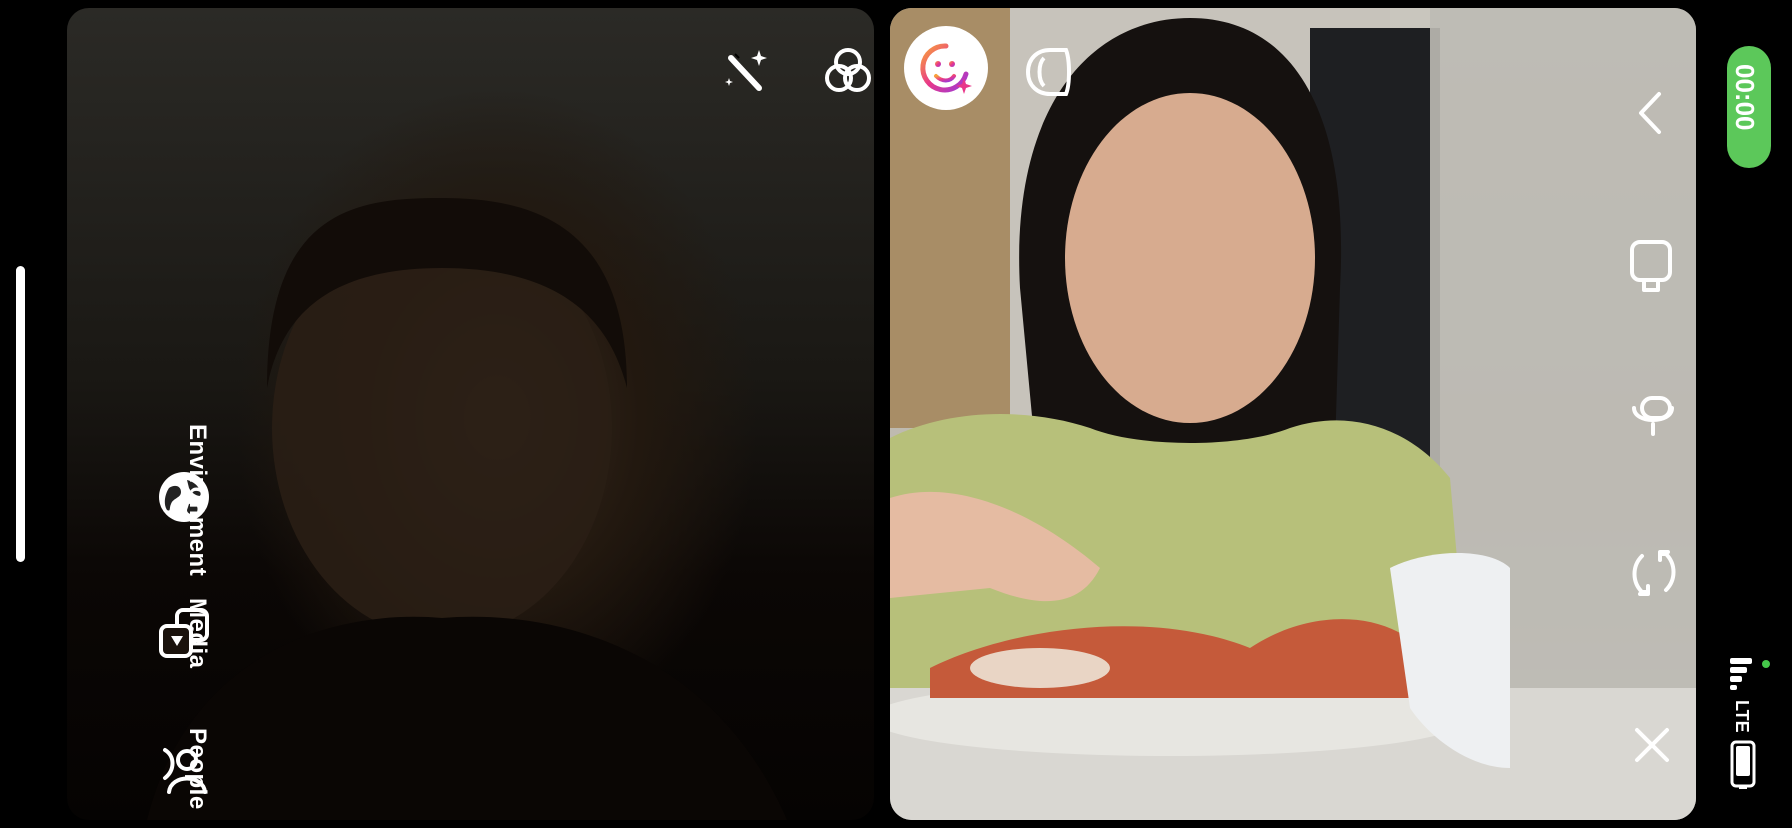 This screenshot has height=828, width=1792. I want to click on home-indicator, so click(20, 414).